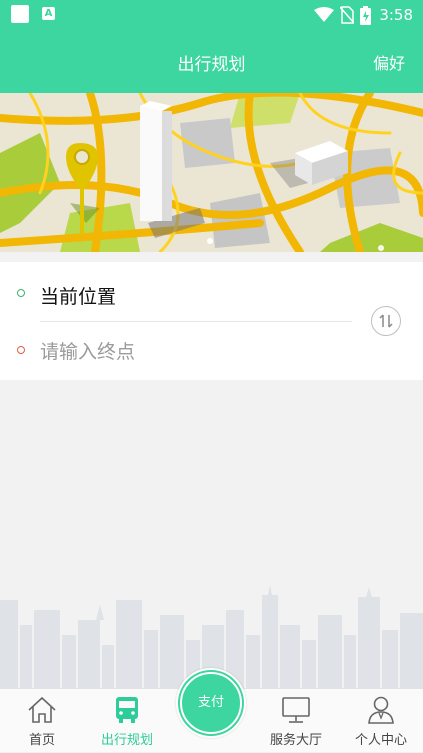 The height and width of the screenshot is (753, 423). I want to click on status-bar: A 3:58, so click(211, 15).